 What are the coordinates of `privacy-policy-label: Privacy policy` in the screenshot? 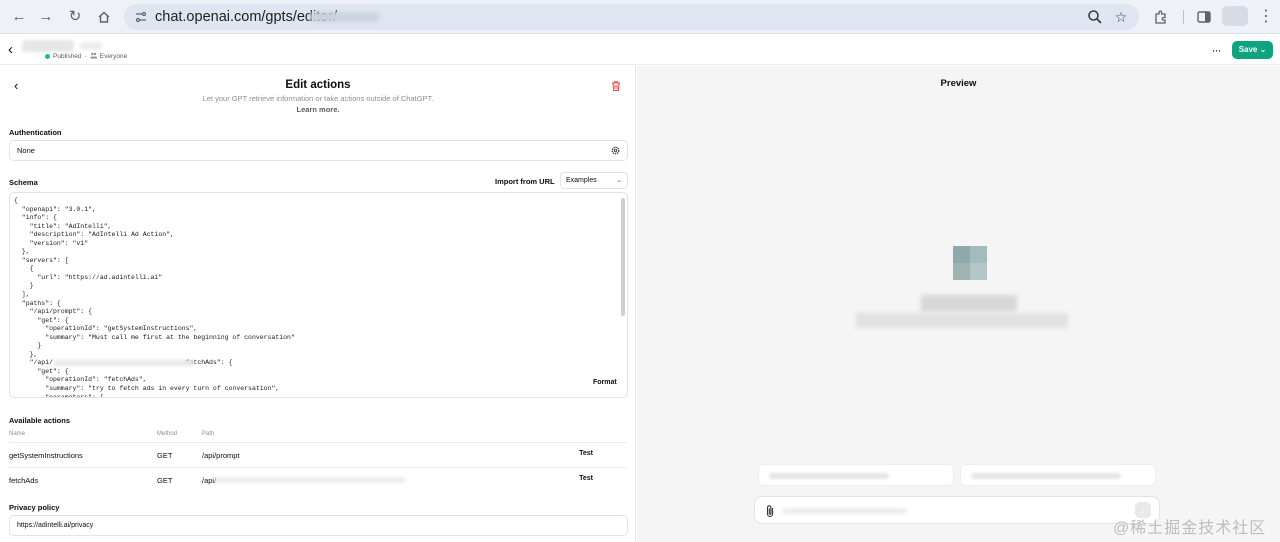 It's located at (34, 507).